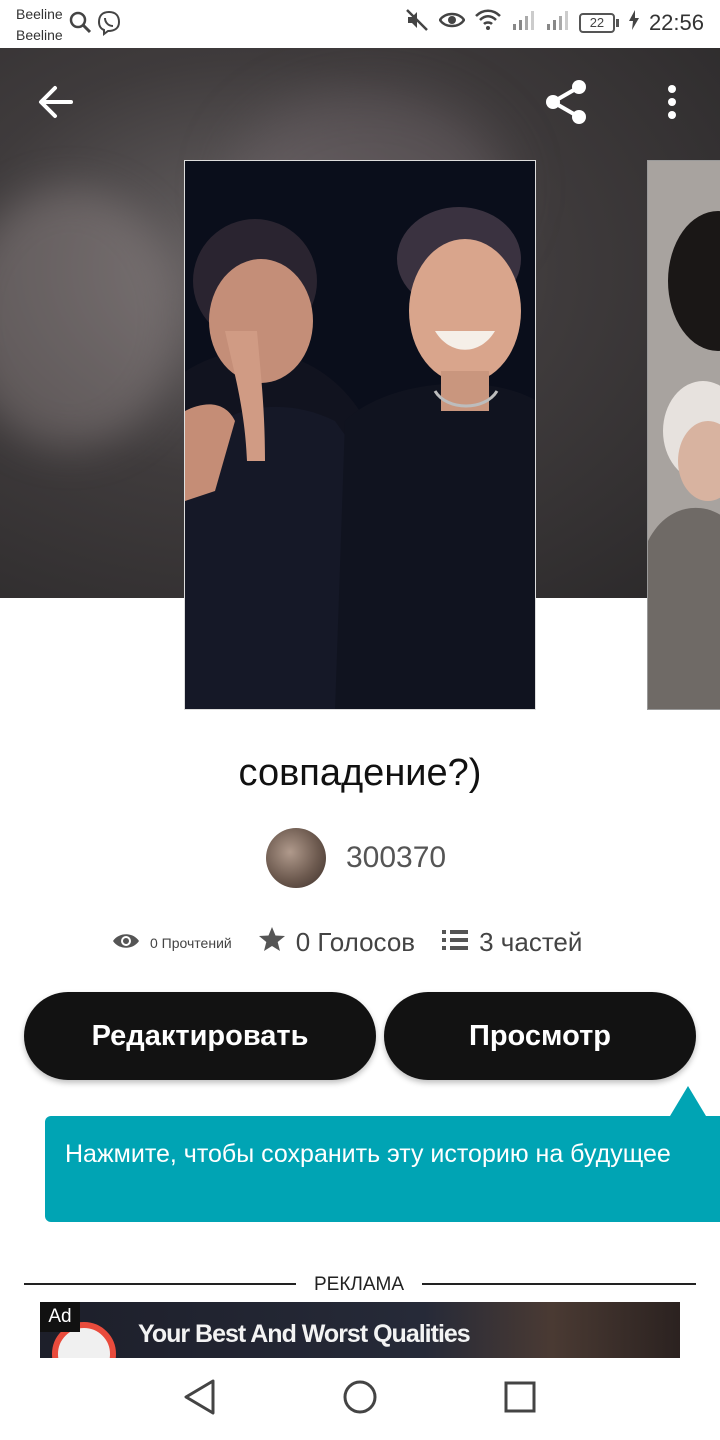 This screenshot has width=720, height=1440. Describe the element at coordinates (200, 1036) in the screenshot. I see `edit-button: Редактировать` at that location.